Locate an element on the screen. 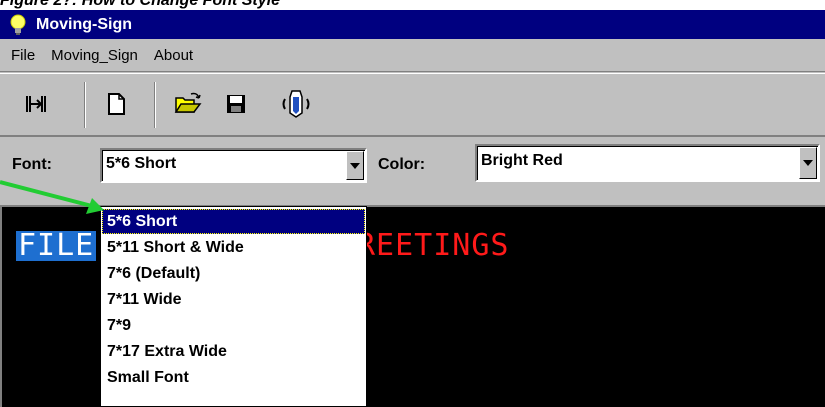 This screenshot has width=825, height=407. lightbulb-icon is located at coordinates (18, 25).